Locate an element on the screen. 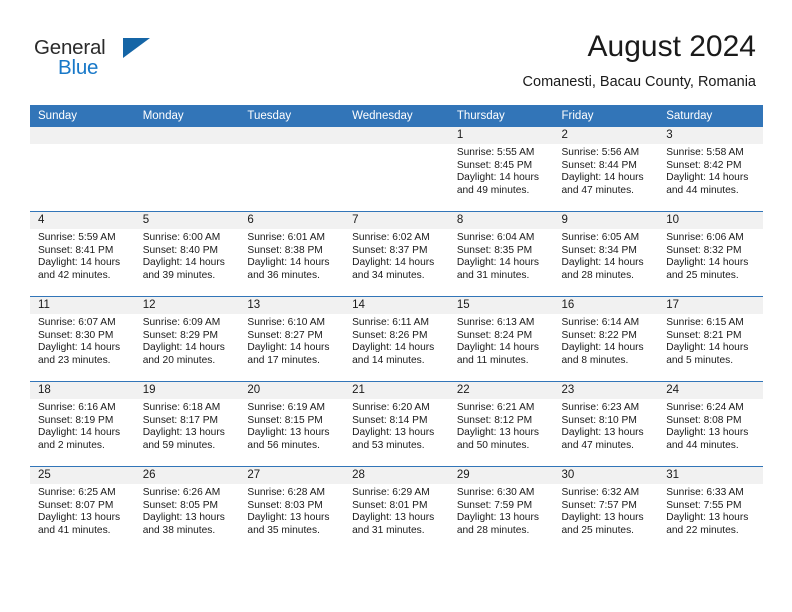 The width and height of the screenshot is (792, 612). sunset-text: Sunset: 8:08 PM is located at coordinates (704, 420).